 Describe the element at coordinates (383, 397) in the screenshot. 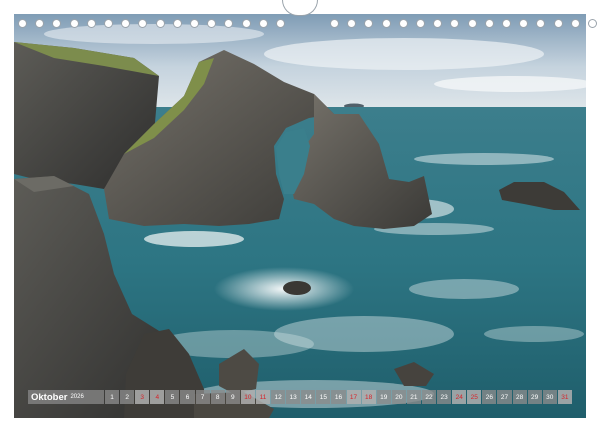

I see `day-cell: 19` at that location.